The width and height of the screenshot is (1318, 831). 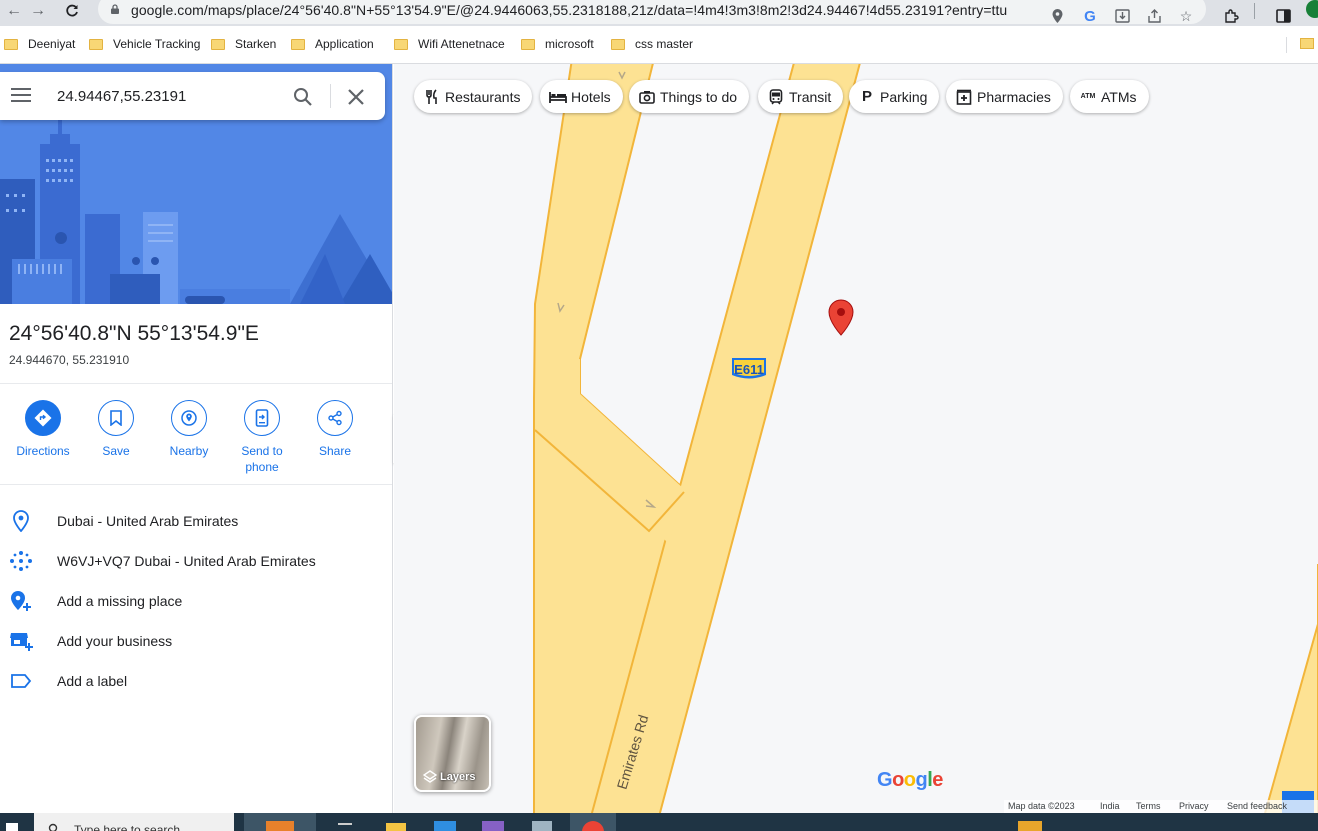 I want to click on privacy-link: Privacy, so click(x=1194, y=806).